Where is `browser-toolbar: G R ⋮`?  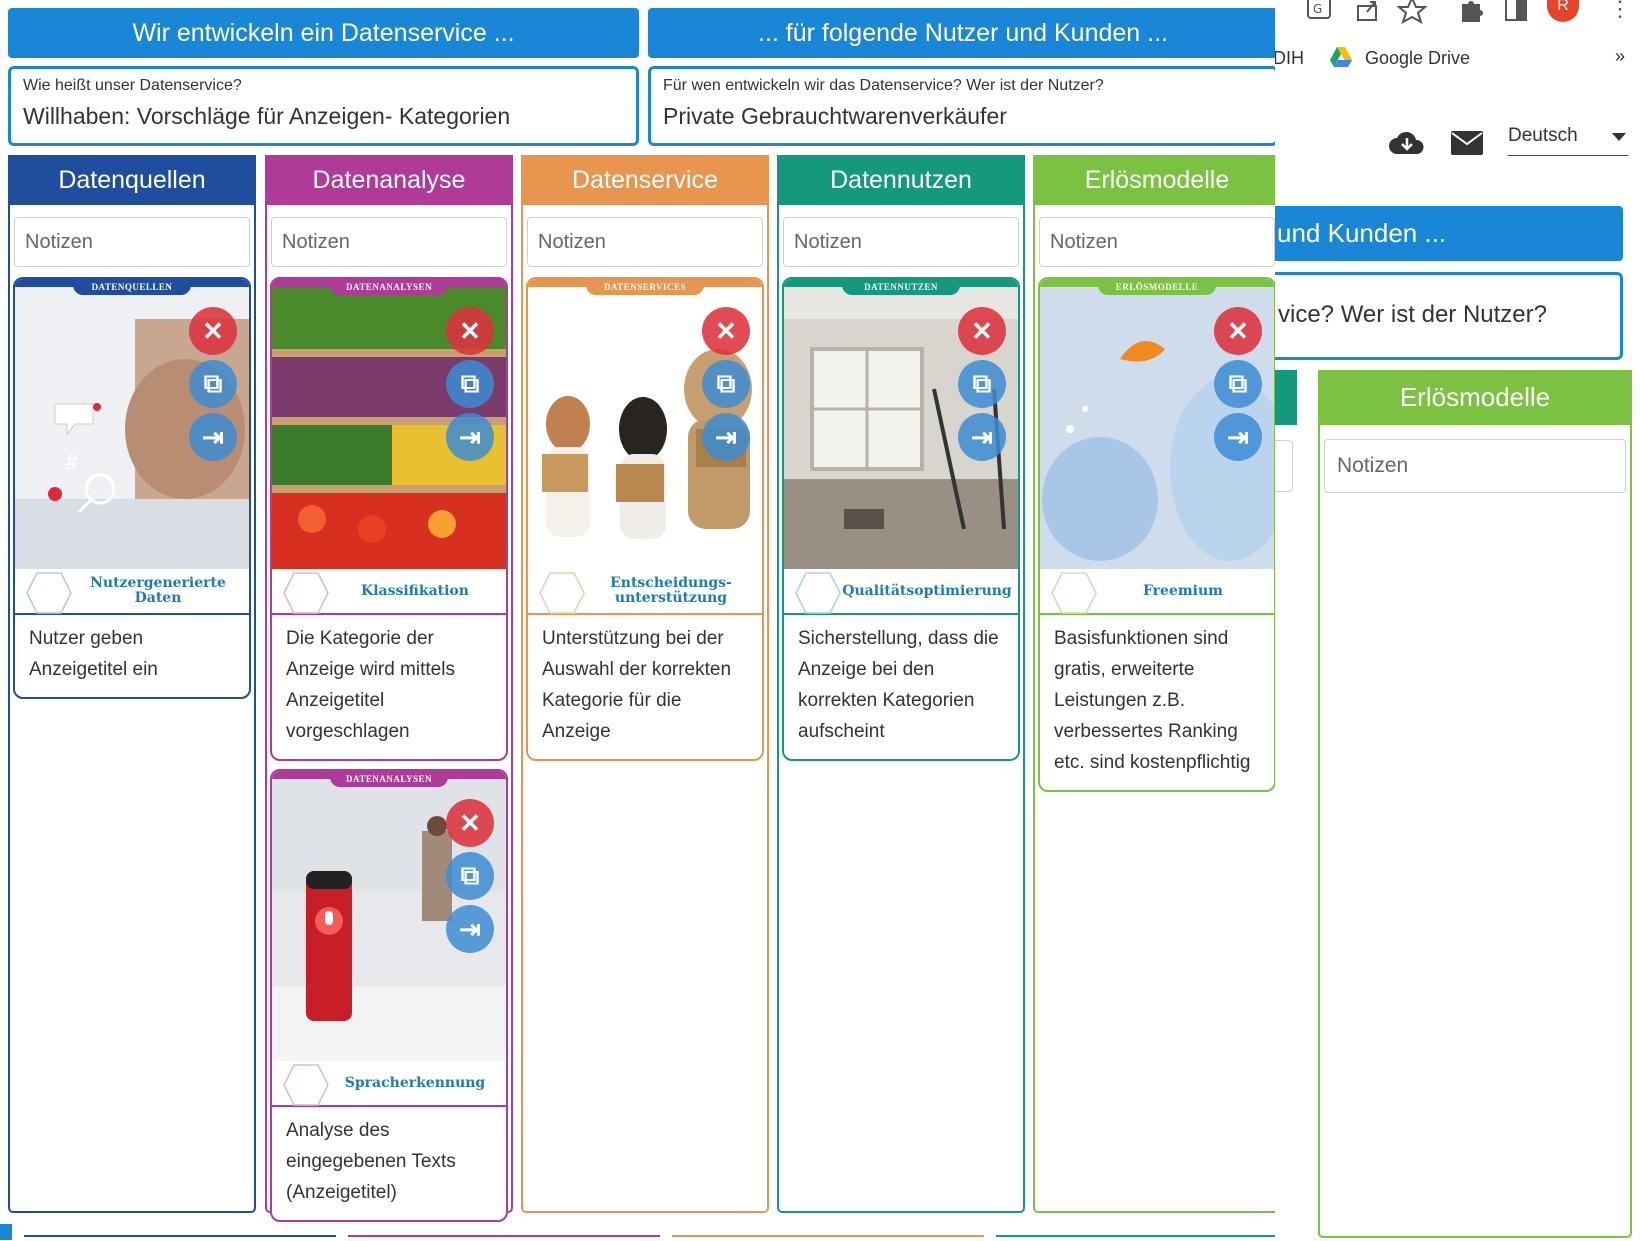
browser-toolbar: G R ⋮ is located at coordinates (1457, 13).